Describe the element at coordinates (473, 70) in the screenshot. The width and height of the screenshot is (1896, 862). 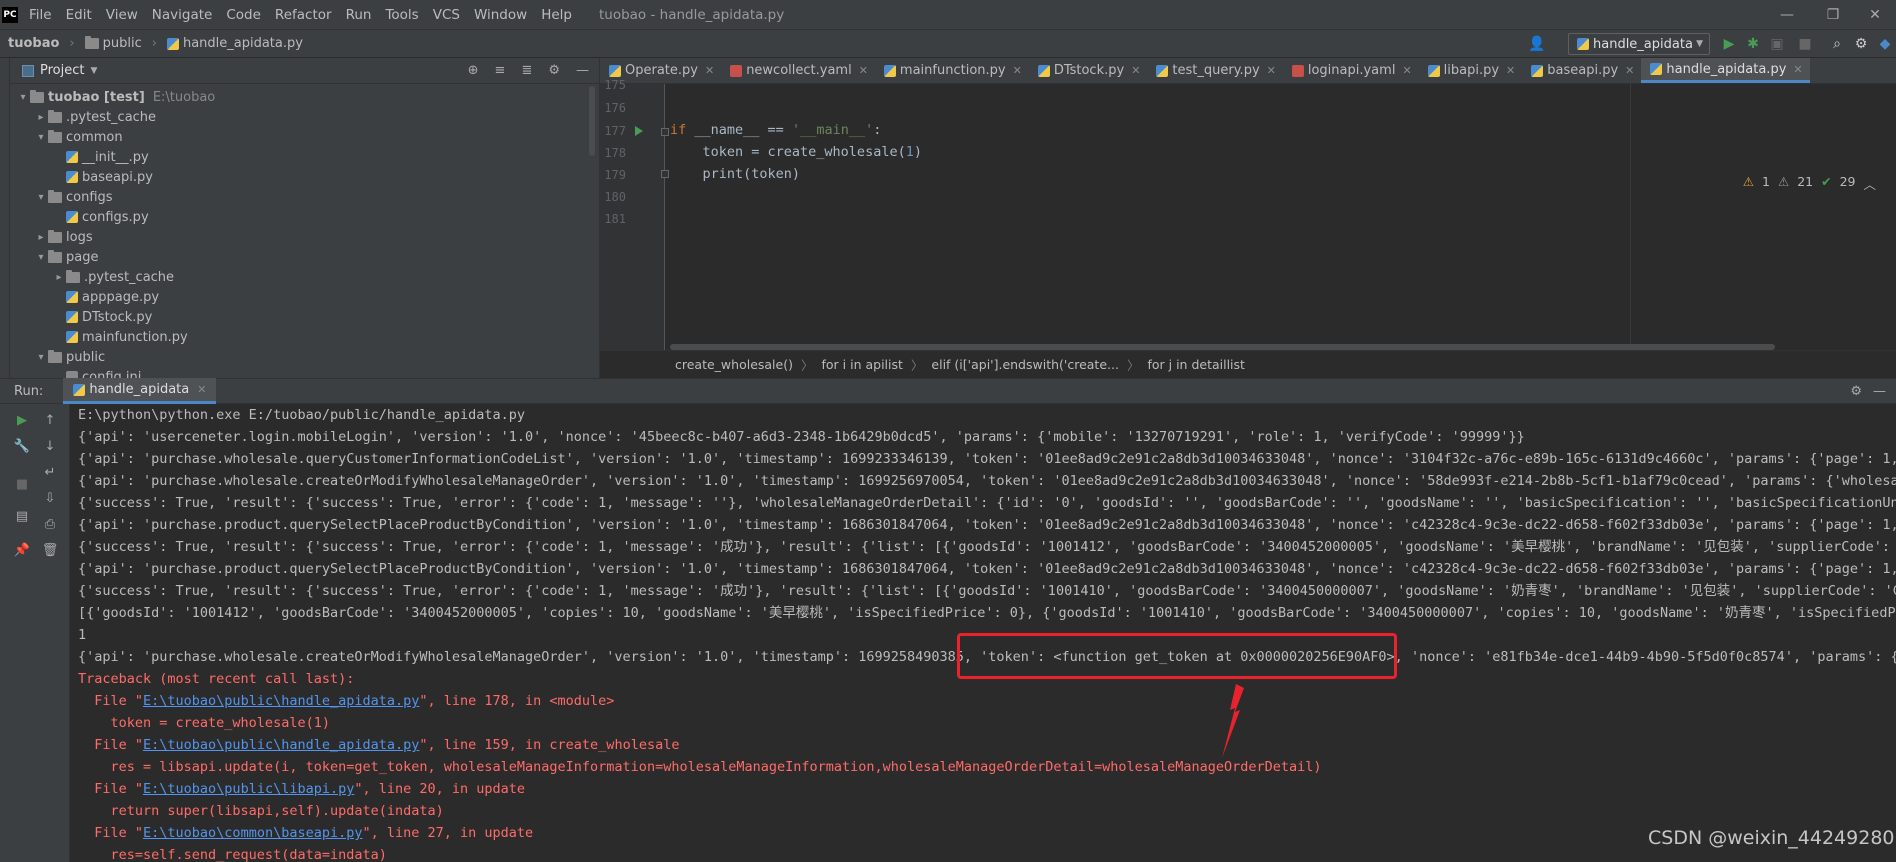
I see `locate-icon: ⊕` at that location.